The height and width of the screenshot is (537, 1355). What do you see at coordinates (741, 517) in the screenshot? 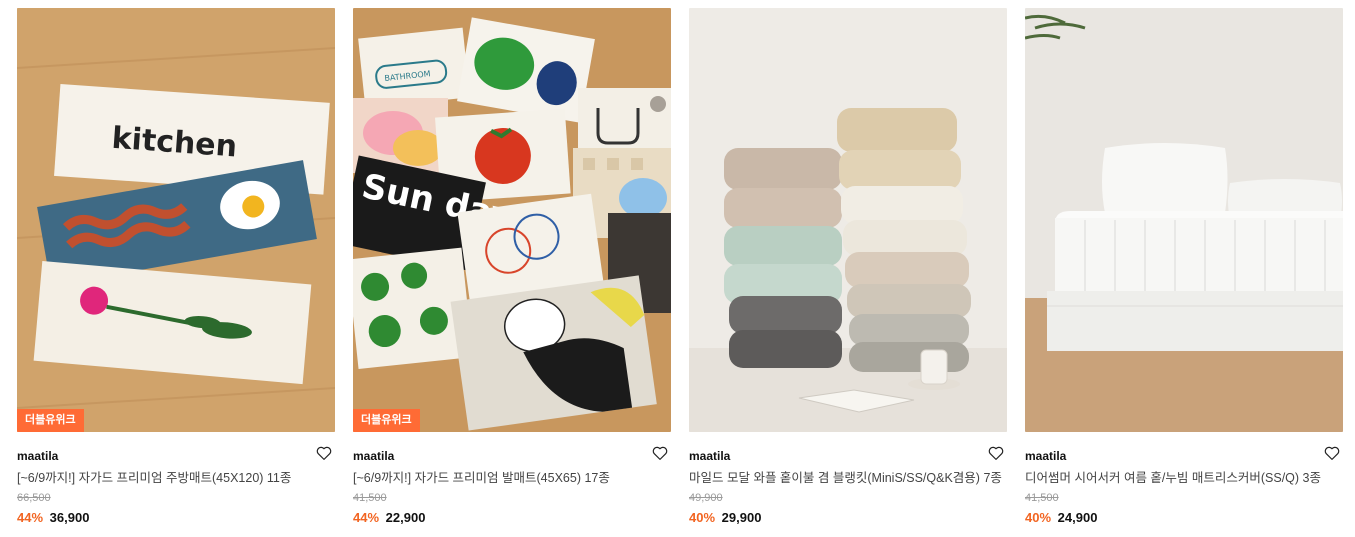
I see `sale-price: 29,900` at bounding box center [741, 517].